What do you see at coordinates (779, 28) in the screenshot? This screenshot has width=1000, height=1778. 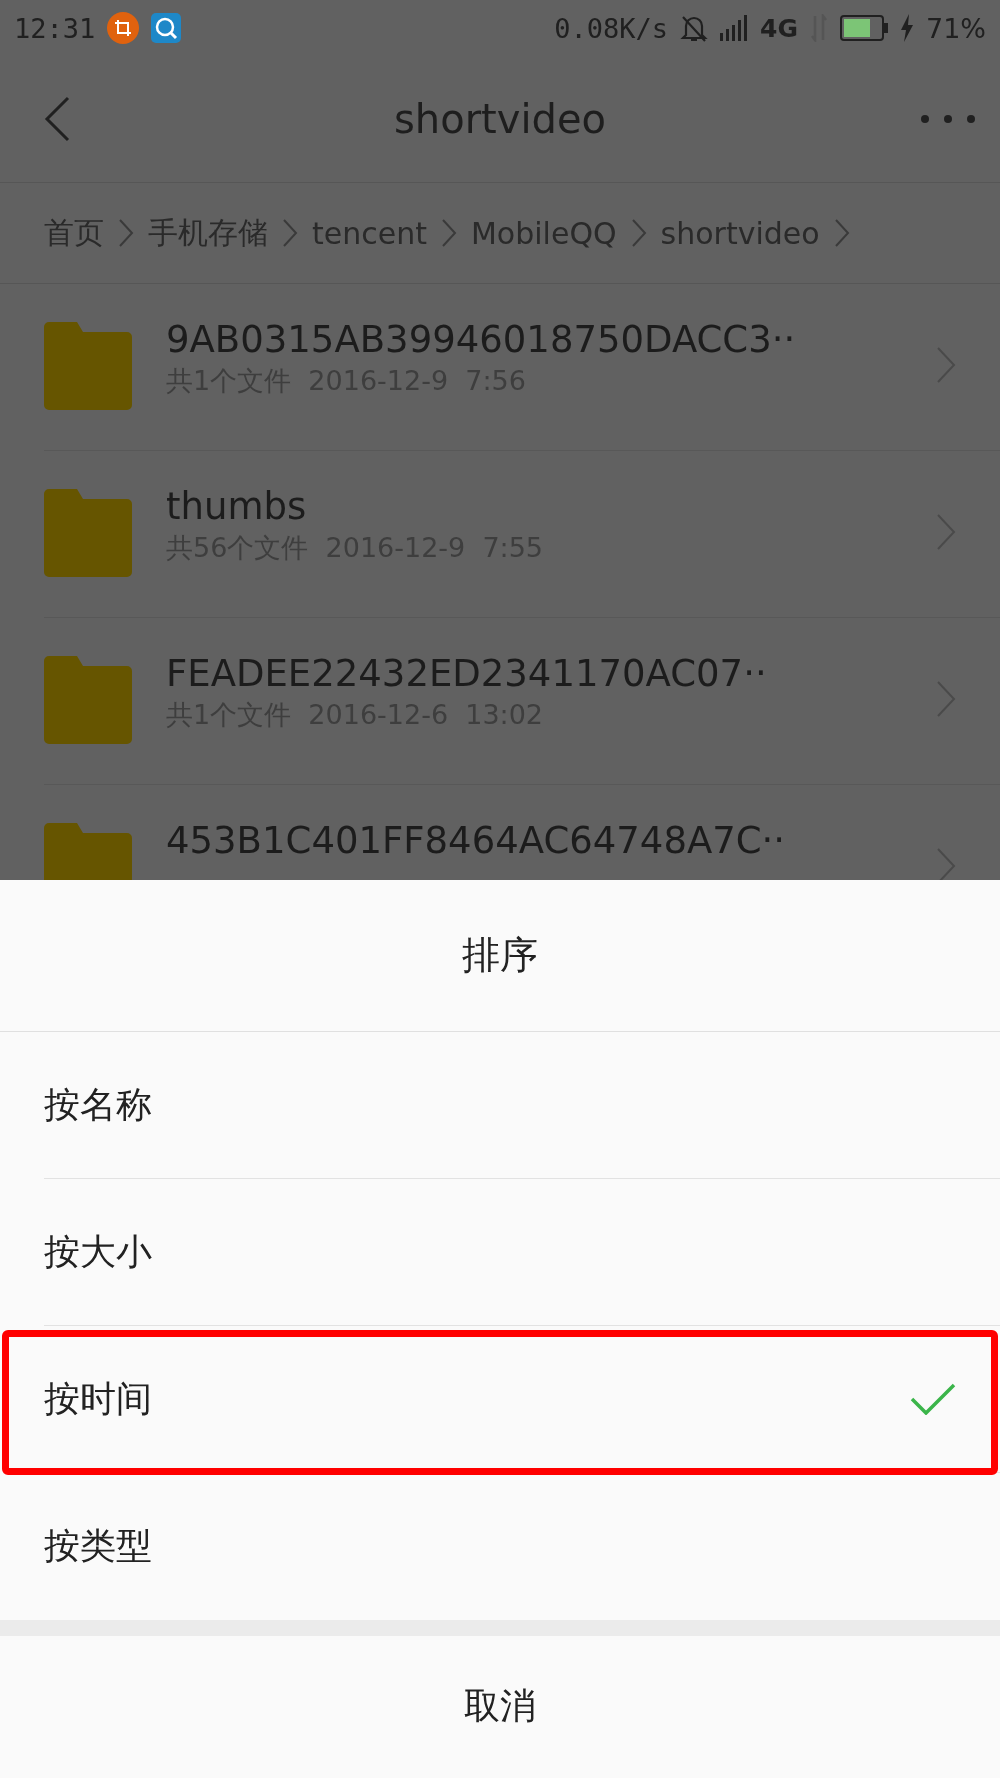 I see `network-type: 4G` at bounding box center [779, 28].